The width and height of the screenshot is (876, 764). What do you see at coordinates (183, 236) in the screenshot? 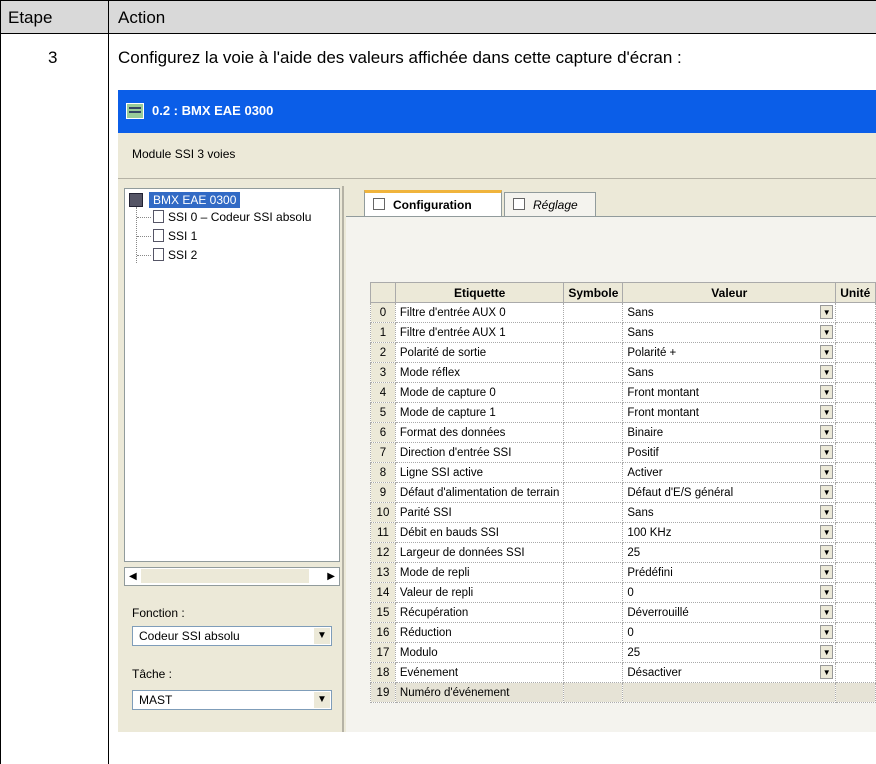
I see `tree-item-label: SSI 1` at bounding box center [183, 236].